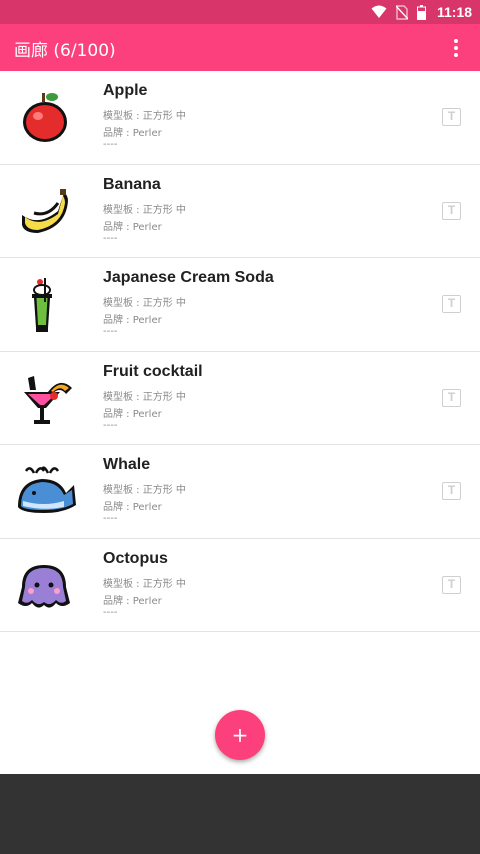 The width and height of the screenshot is (480, 854). I want to click on cream-soda-thumbnail, so click(46, 306).